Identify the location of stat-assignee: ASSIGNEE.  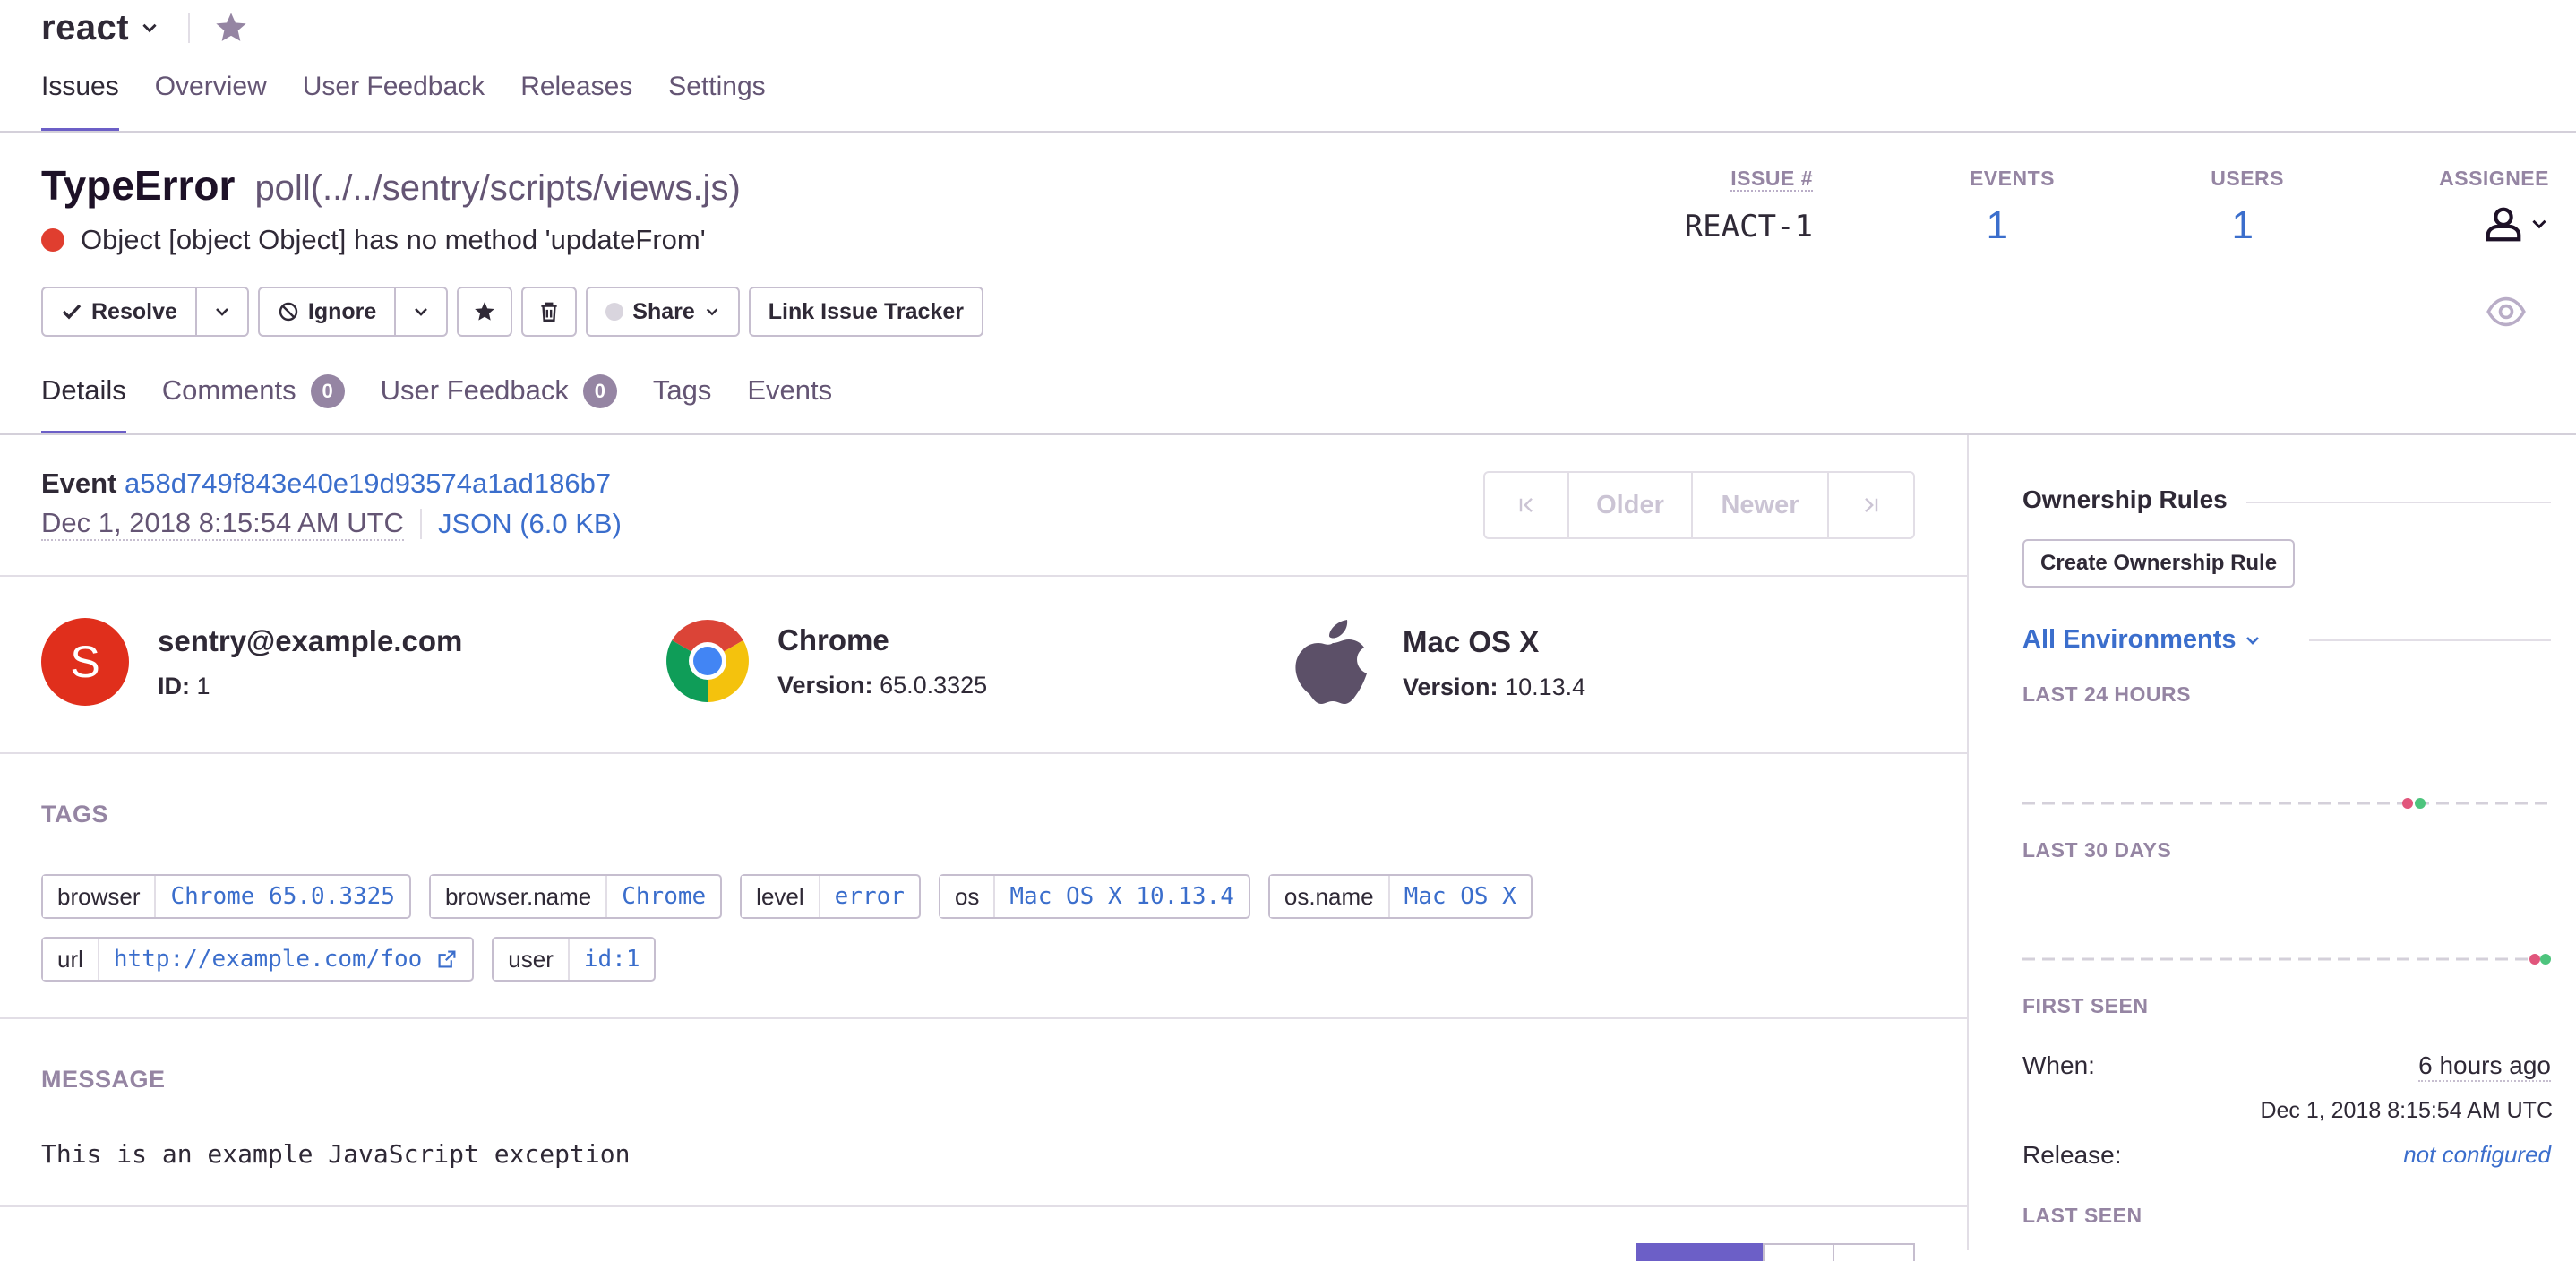
(2483, 206).